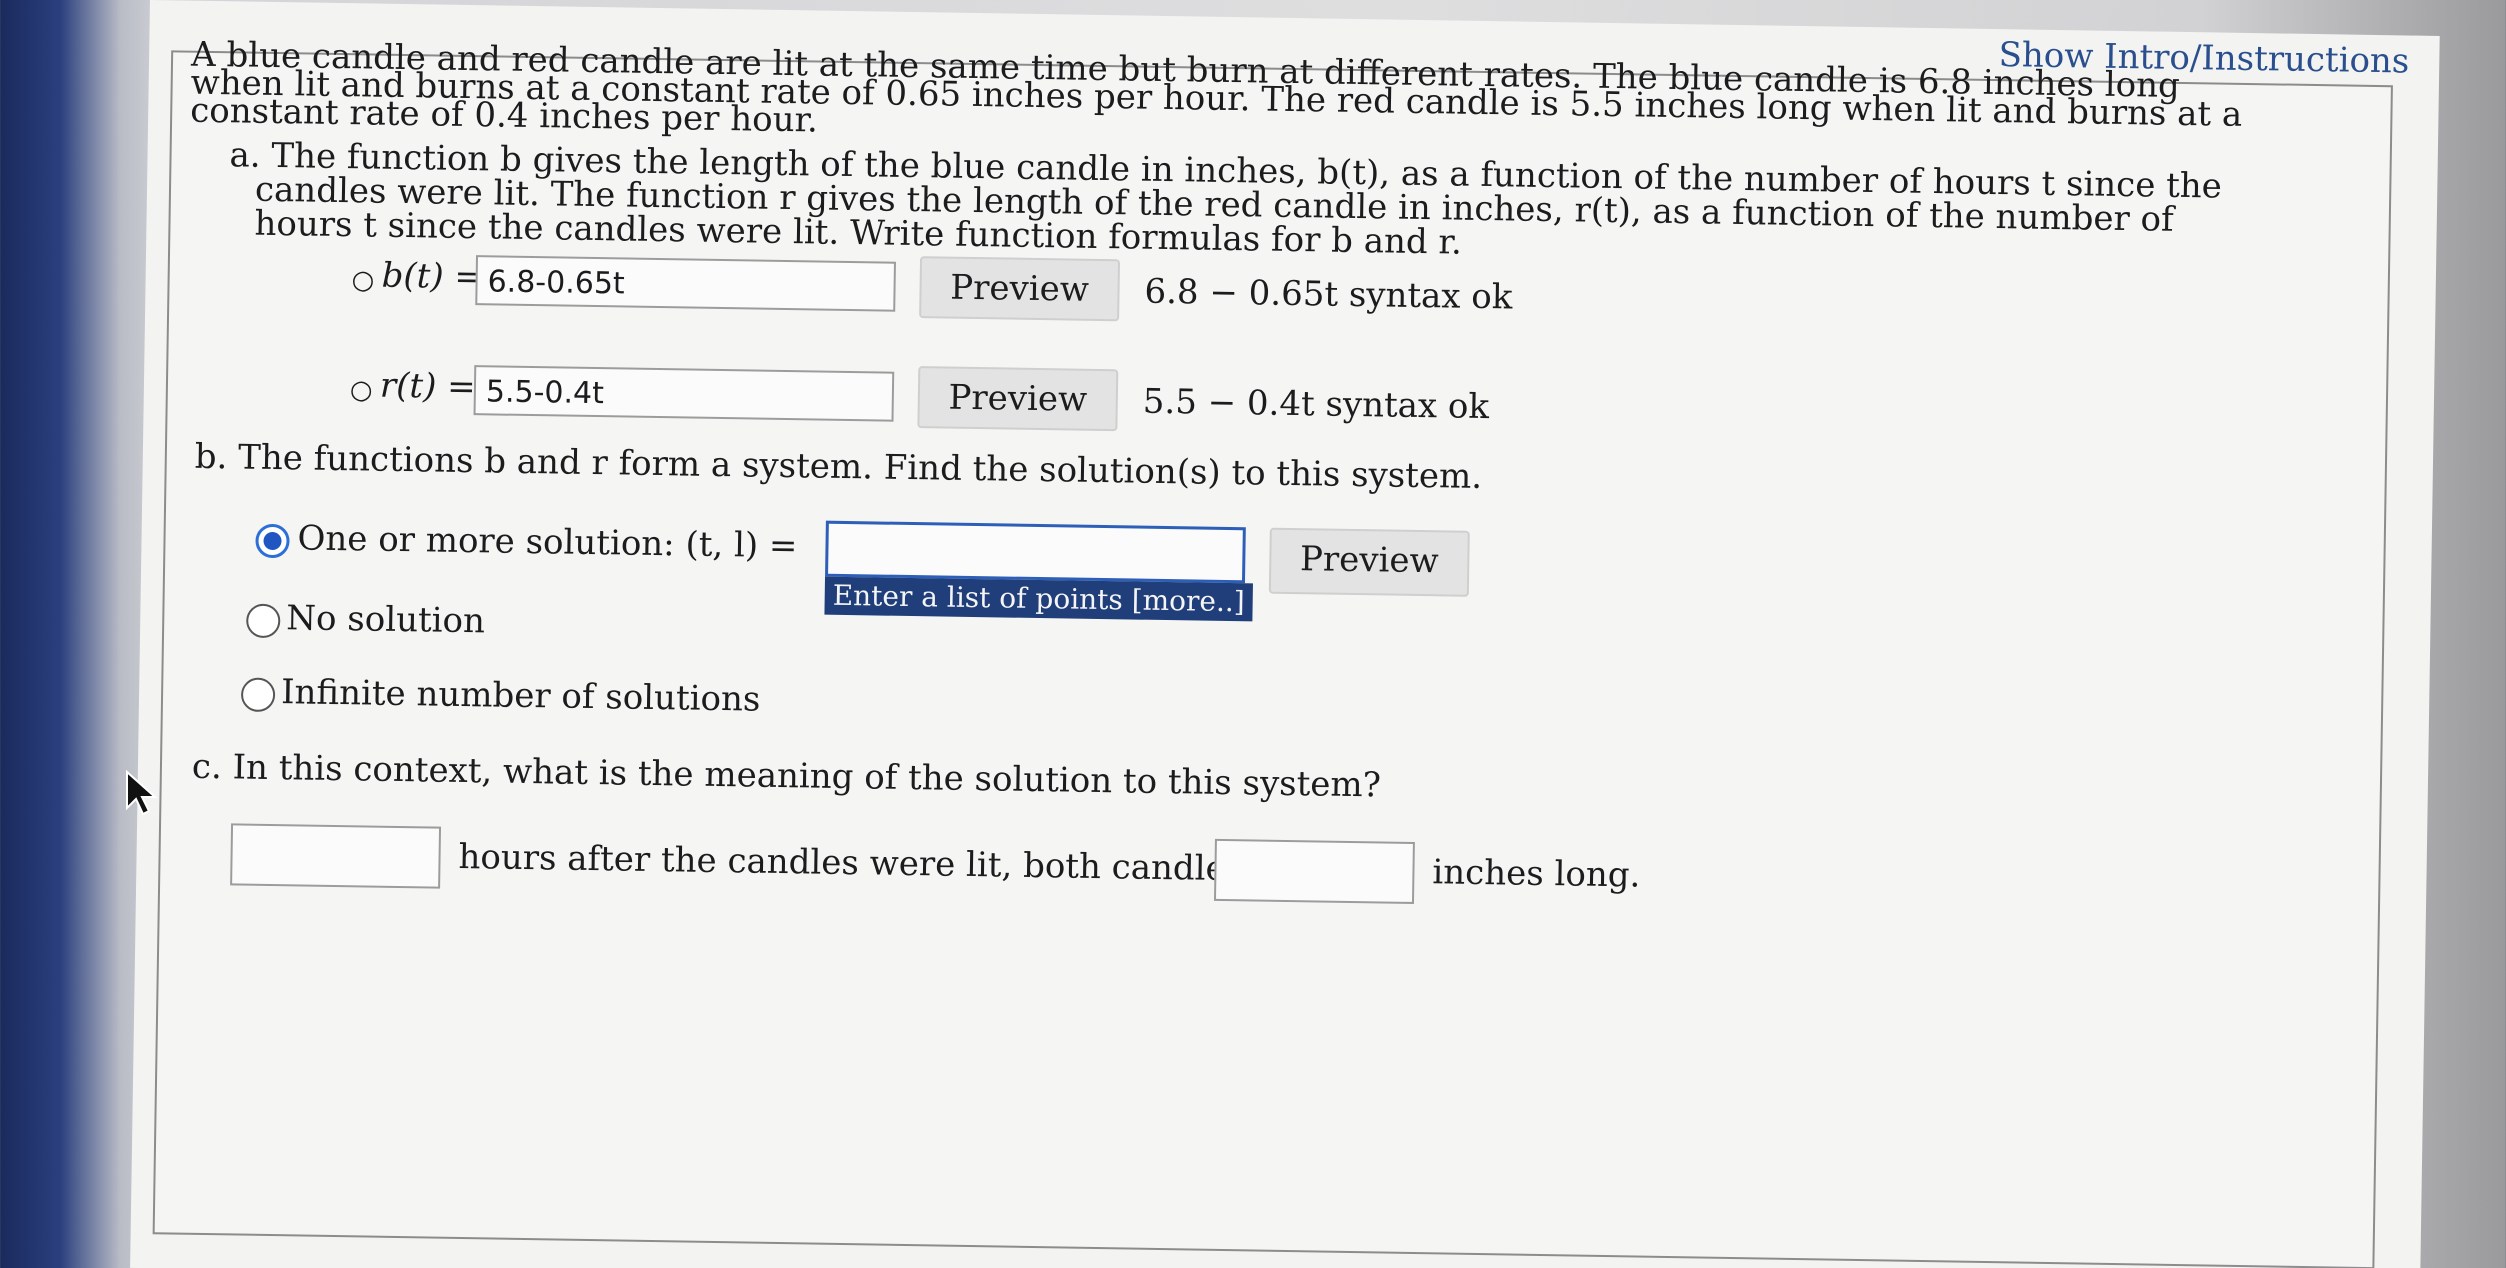 This screenshot has width=2506, height=1268. I want to click on r-formula-input: 5.5-0.4t, so click(684, 393).